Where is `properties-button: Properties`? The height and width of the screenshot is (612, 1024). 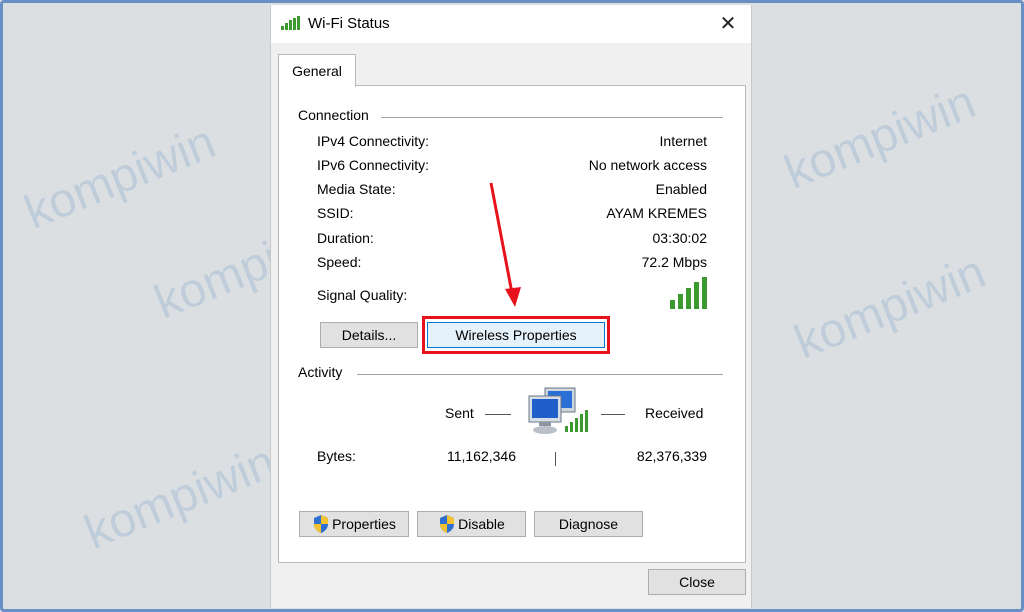 properties-button: Properties is located at coordinates (354, 524).